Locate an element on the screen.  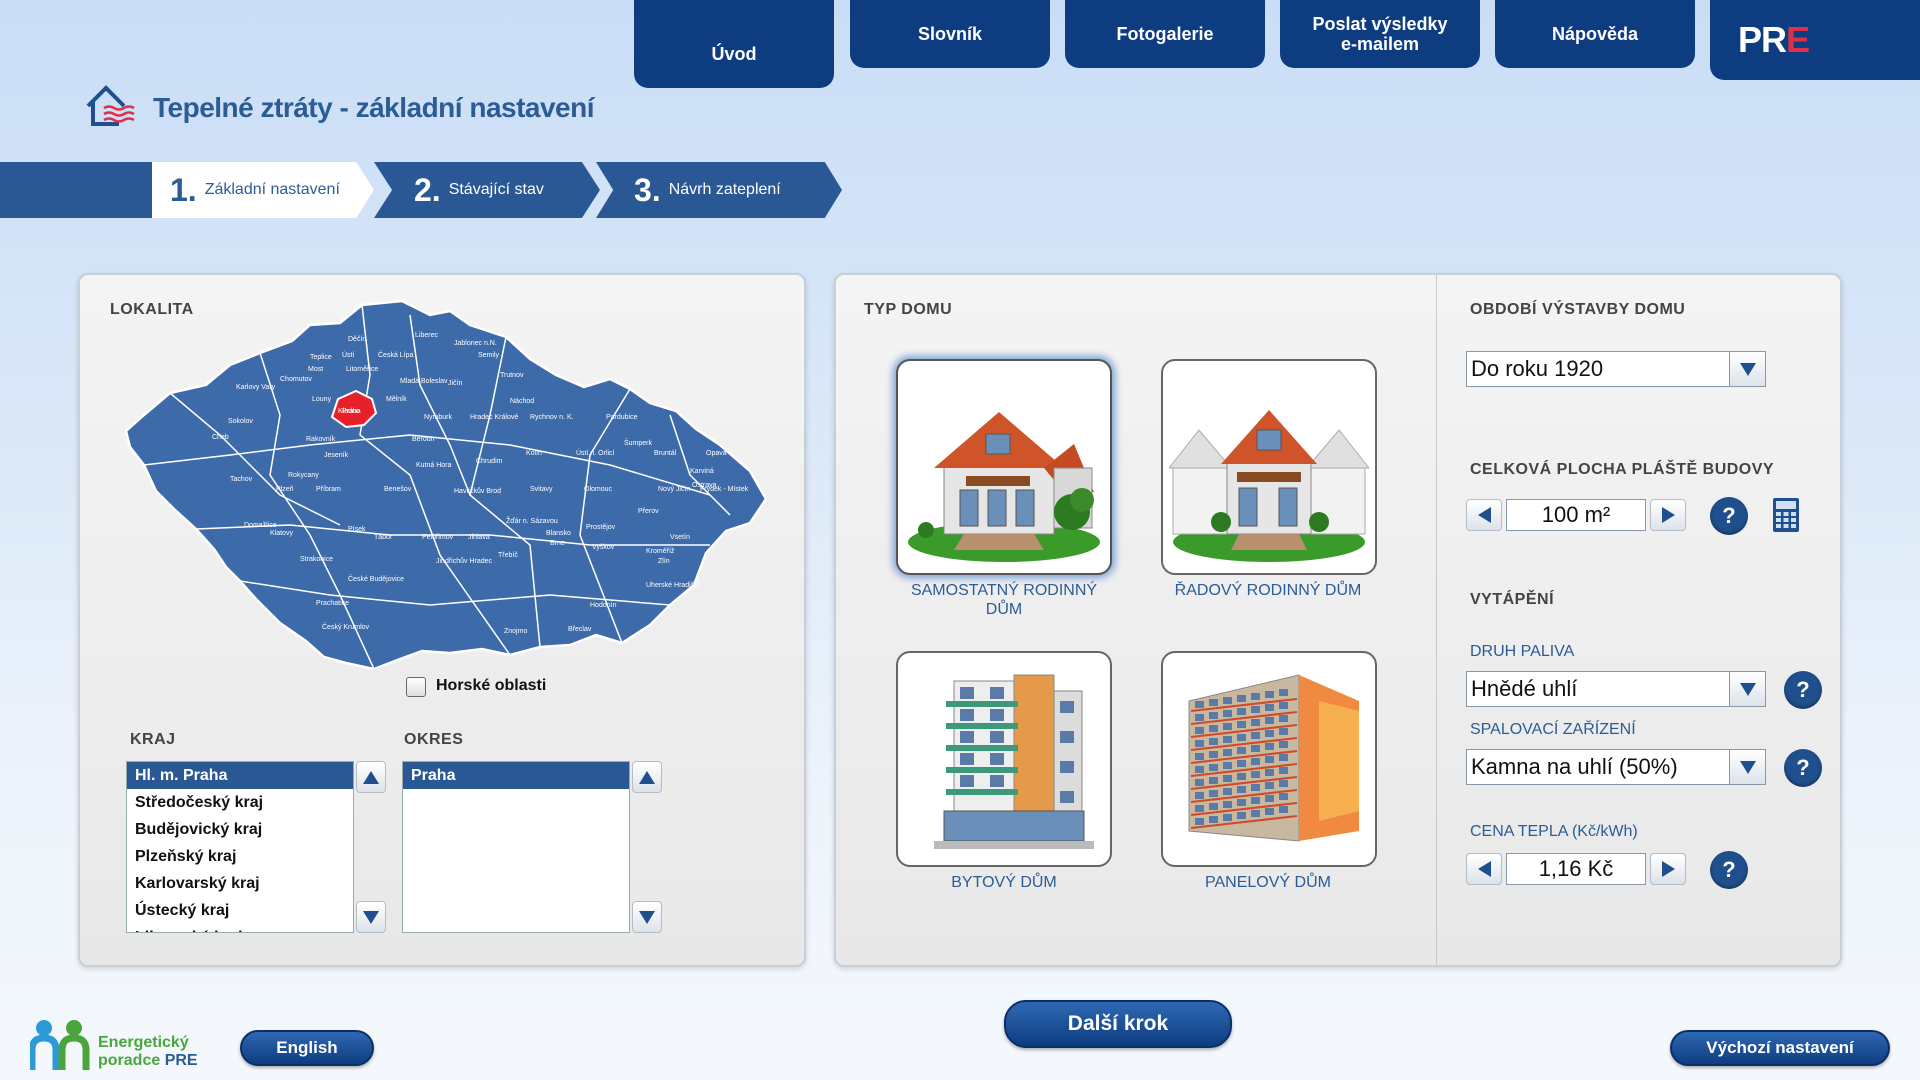
step-3: 3. Návrh zateplení is located at coordinates (719, 190).